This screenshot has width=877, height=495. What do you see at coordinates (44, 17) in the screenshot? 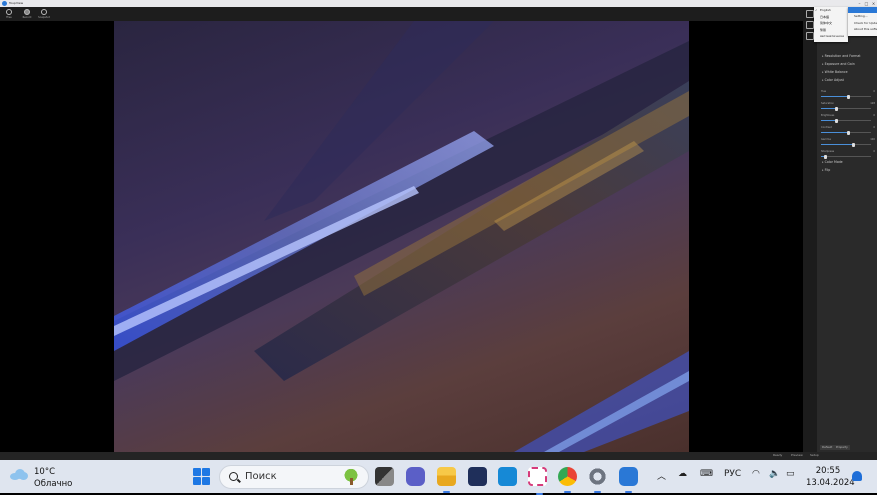
I see `snapshot-label: Snapshot` at bounding box center [44, 17].